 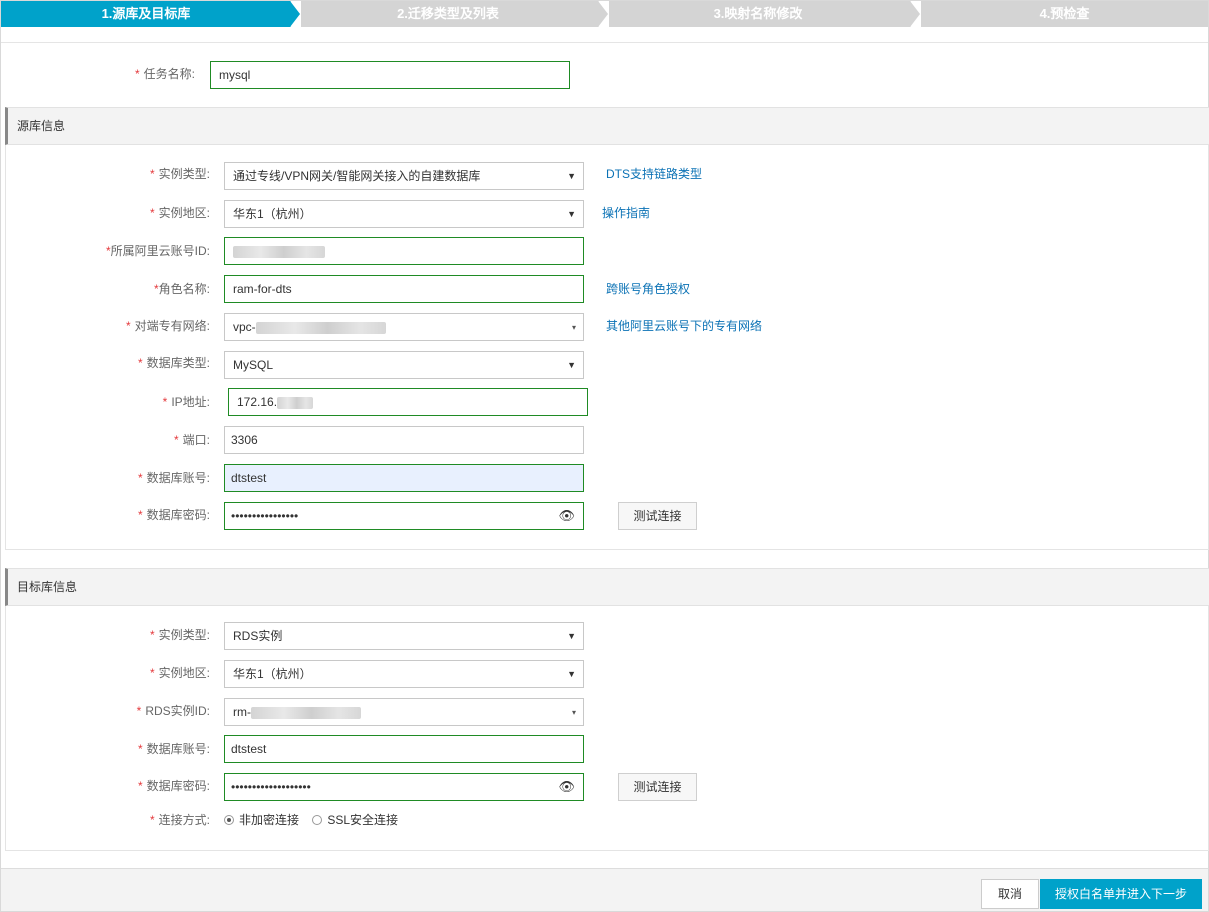 What do you see at coordinates (604, 42) in the screenshot?
I see `divider` at bounding box center [604, 42].